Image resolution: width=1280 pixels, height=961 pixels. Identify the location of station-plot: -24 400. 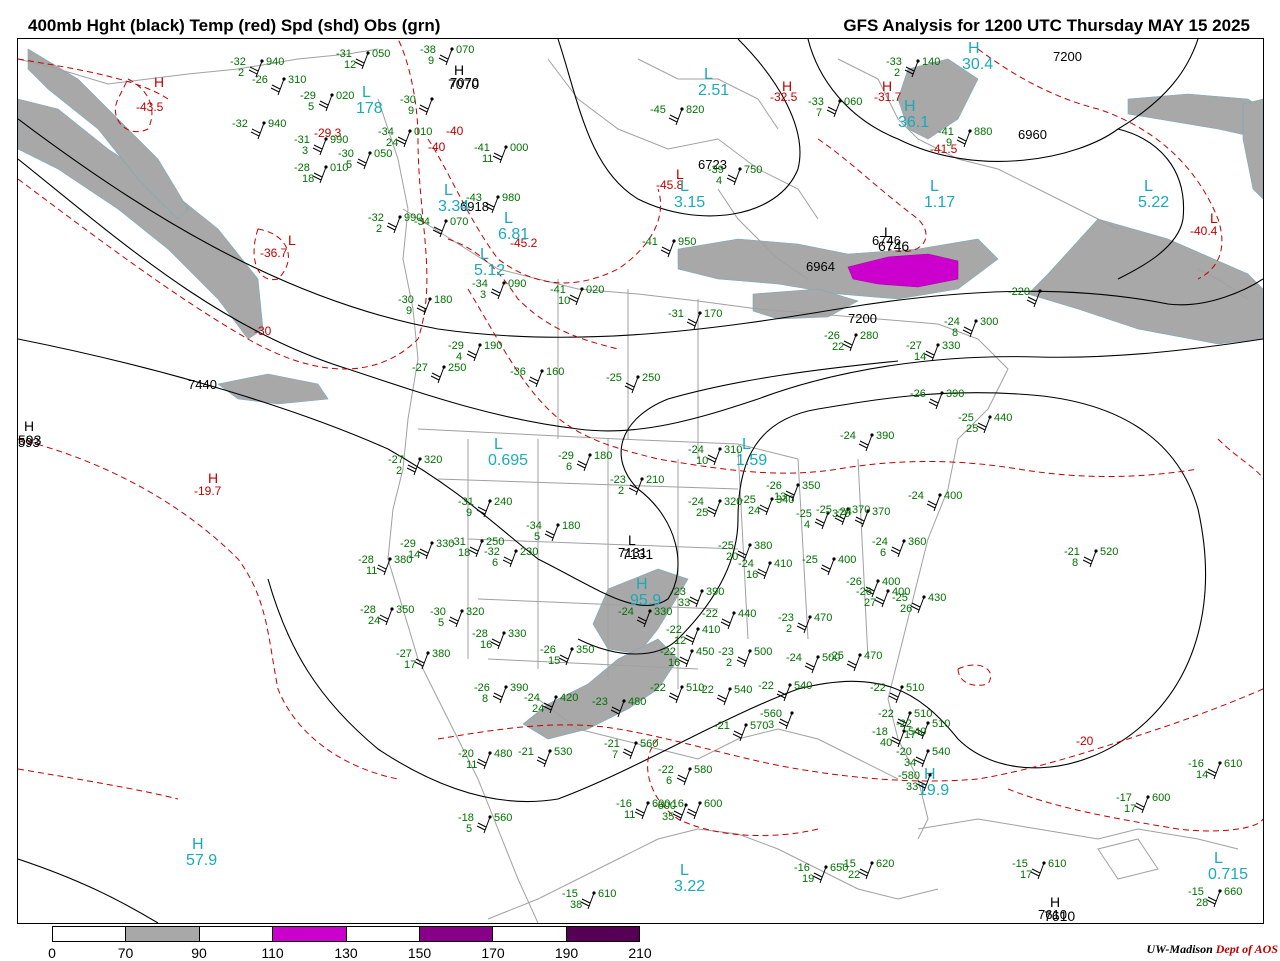
(935, 501).